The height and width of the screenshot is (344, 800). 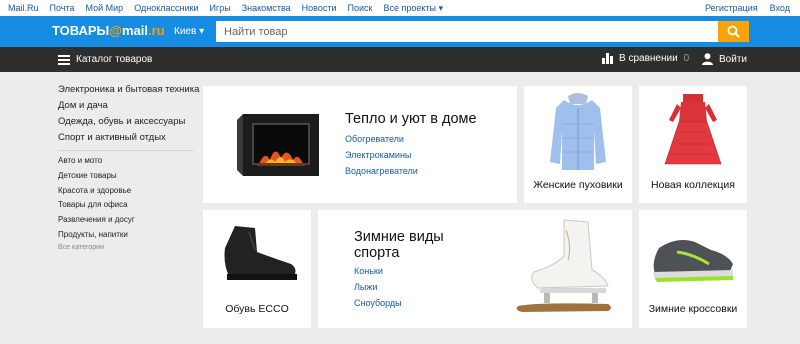 I want to click on search-button, so click(x=733, y=31).